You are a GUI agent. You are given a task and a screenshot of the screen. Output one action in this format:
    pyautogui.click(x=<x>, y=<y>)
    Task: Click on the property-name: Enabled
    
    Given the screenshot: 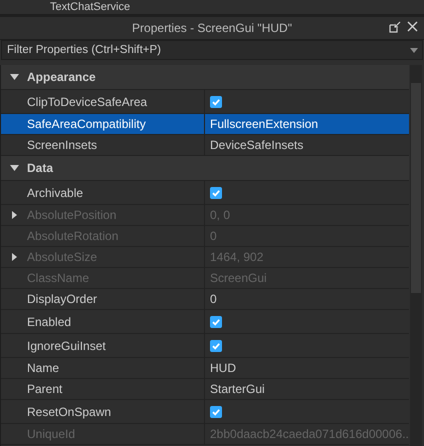 What is the action you would take?
    pyautogui.click(x=49, y=321)
    